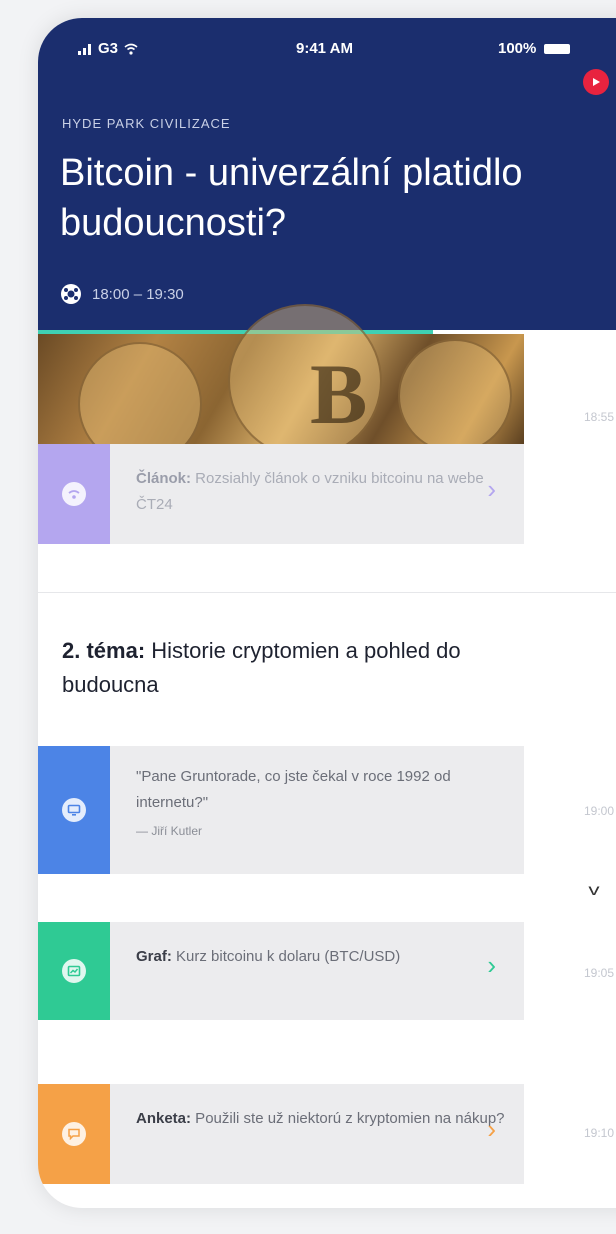 This screenshot has width=616, height=1234. Describe the element at coordinates (593, 891) in the screenshot. I see `chevron-down-icon: v` at that location.